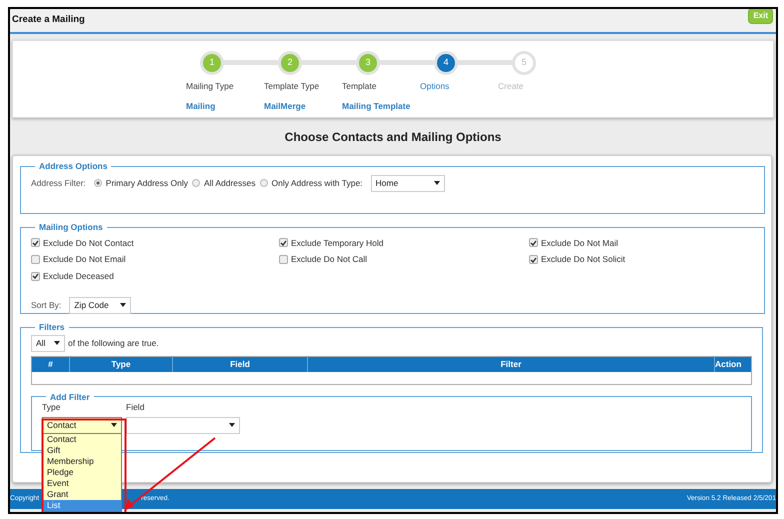  I want to click on checkbox-label: Exclude Do Not Contact, so click(88, 243).